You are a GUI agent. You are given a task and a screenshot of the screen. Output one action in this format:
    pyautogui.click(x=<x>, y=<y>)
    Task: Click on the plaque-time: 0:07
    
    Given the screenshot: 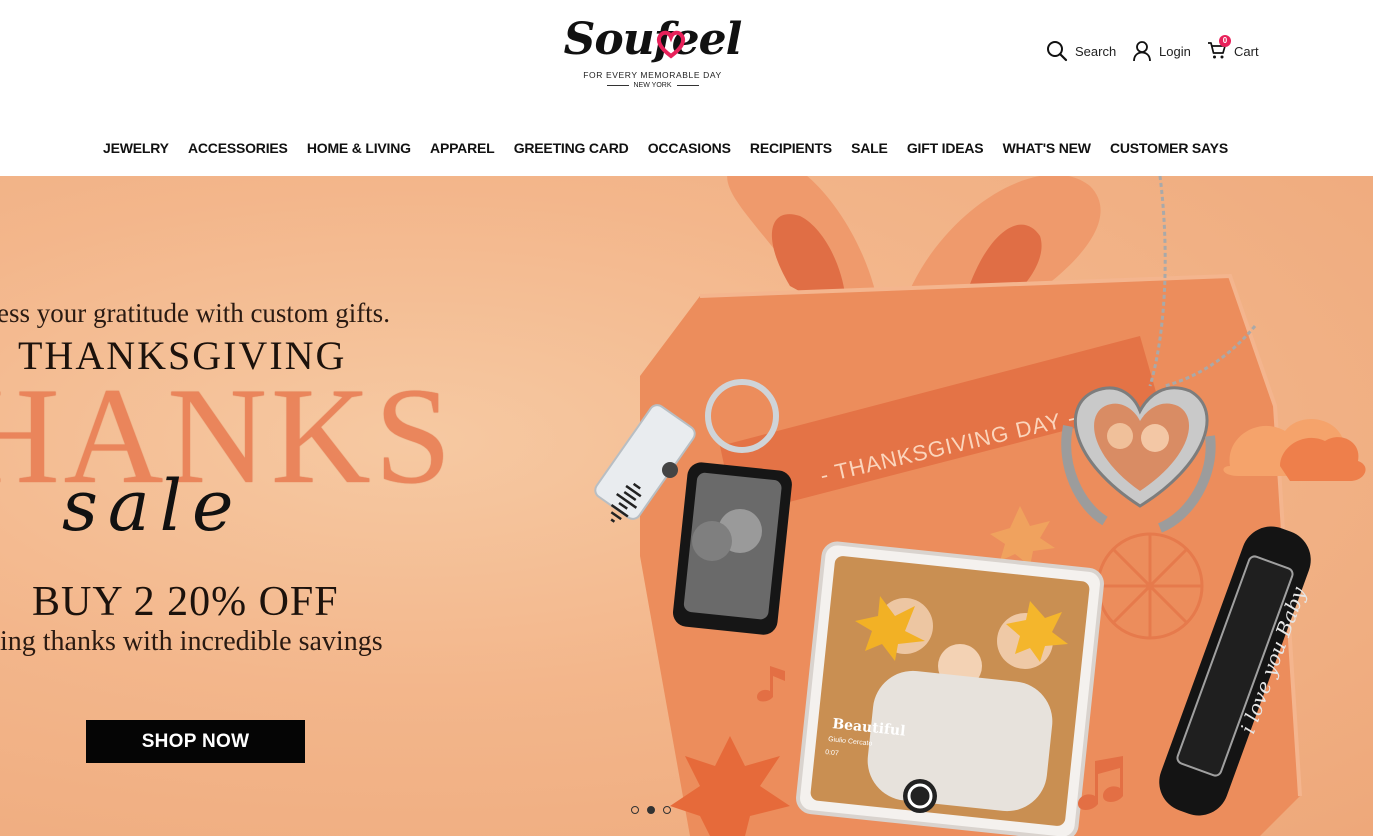 What is the action you would take?
    pyautogui.click(x=832, y=753)
    